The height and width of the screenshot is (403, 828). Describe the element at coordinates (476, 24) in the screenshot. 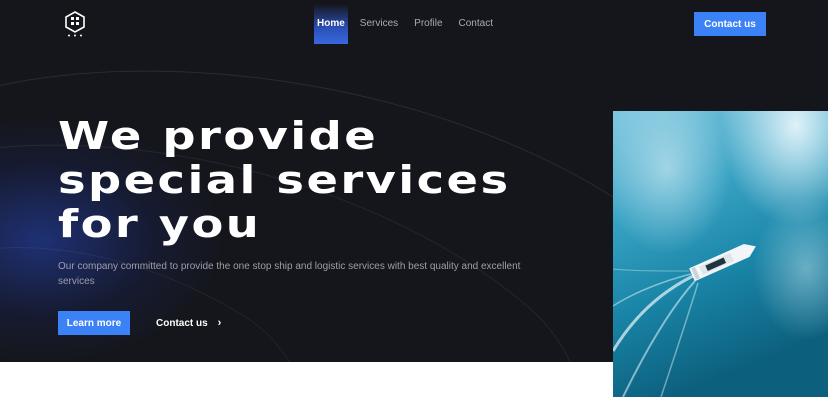

I see `nav-item-contact: Contact` at that location.